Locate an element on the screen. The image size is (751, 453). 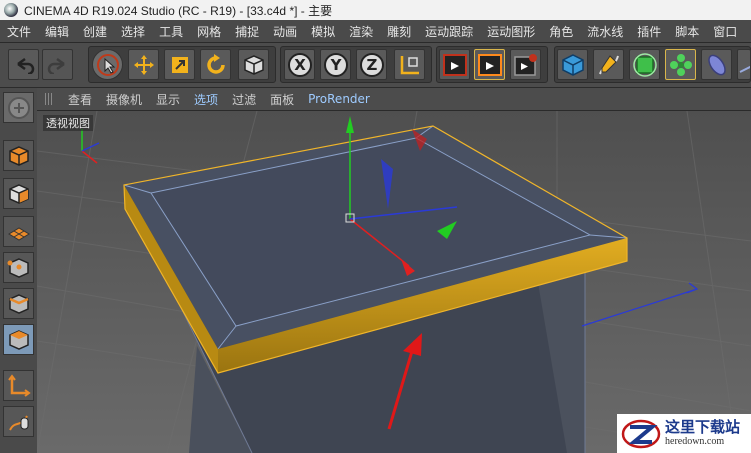
cloner-icon is located at coordinates (680, 64).